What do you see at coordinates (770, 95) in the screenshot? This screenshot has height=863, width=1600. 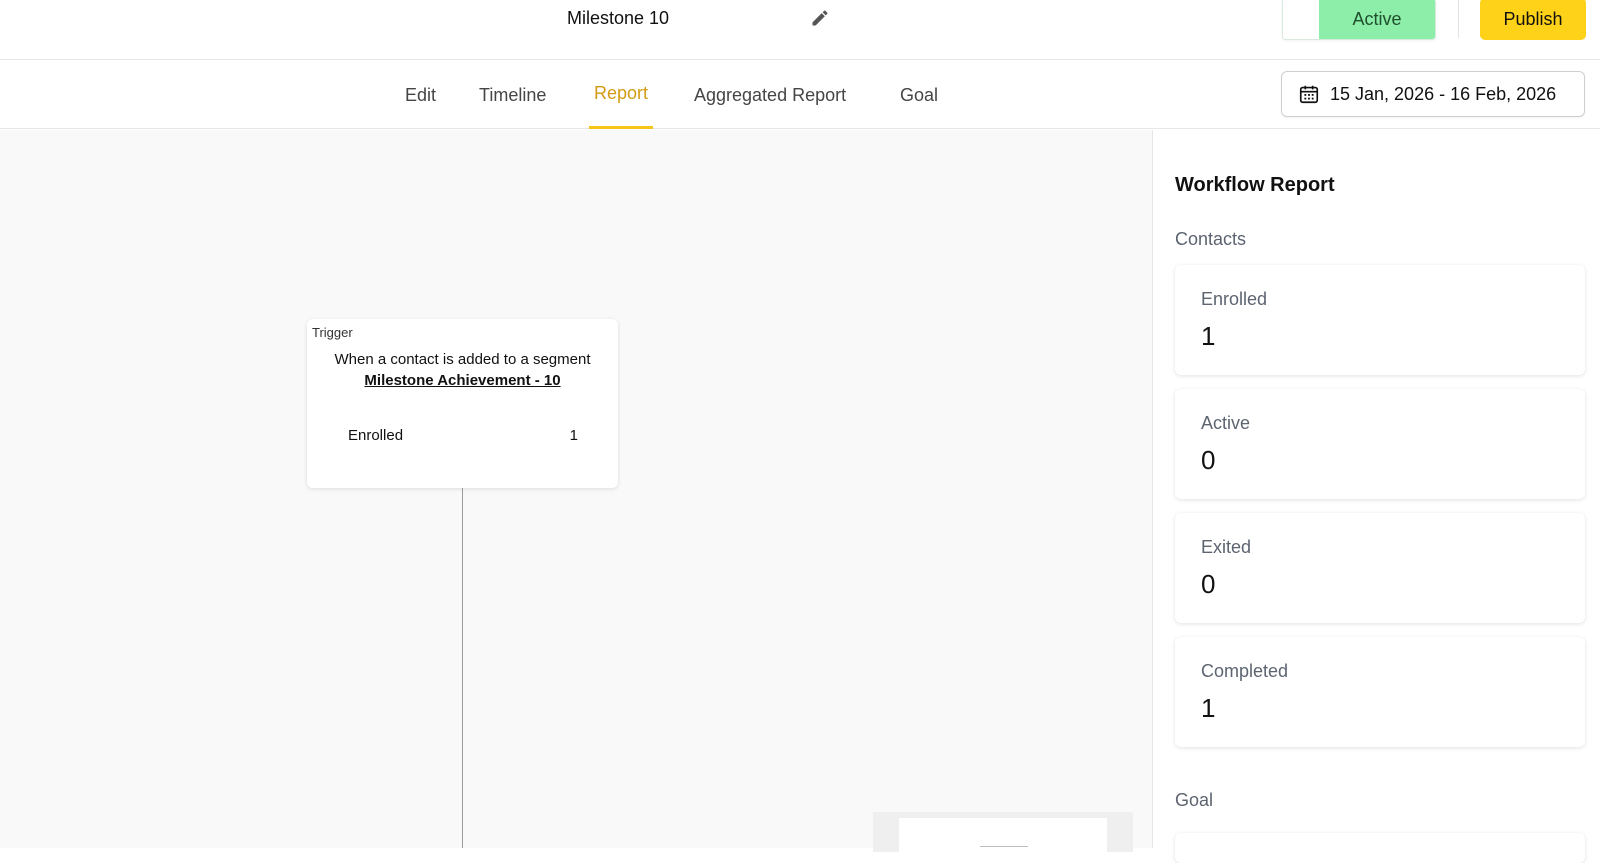 I see `tab-aggregated-report: Aggregated Report` at bounding box center [770, 95].